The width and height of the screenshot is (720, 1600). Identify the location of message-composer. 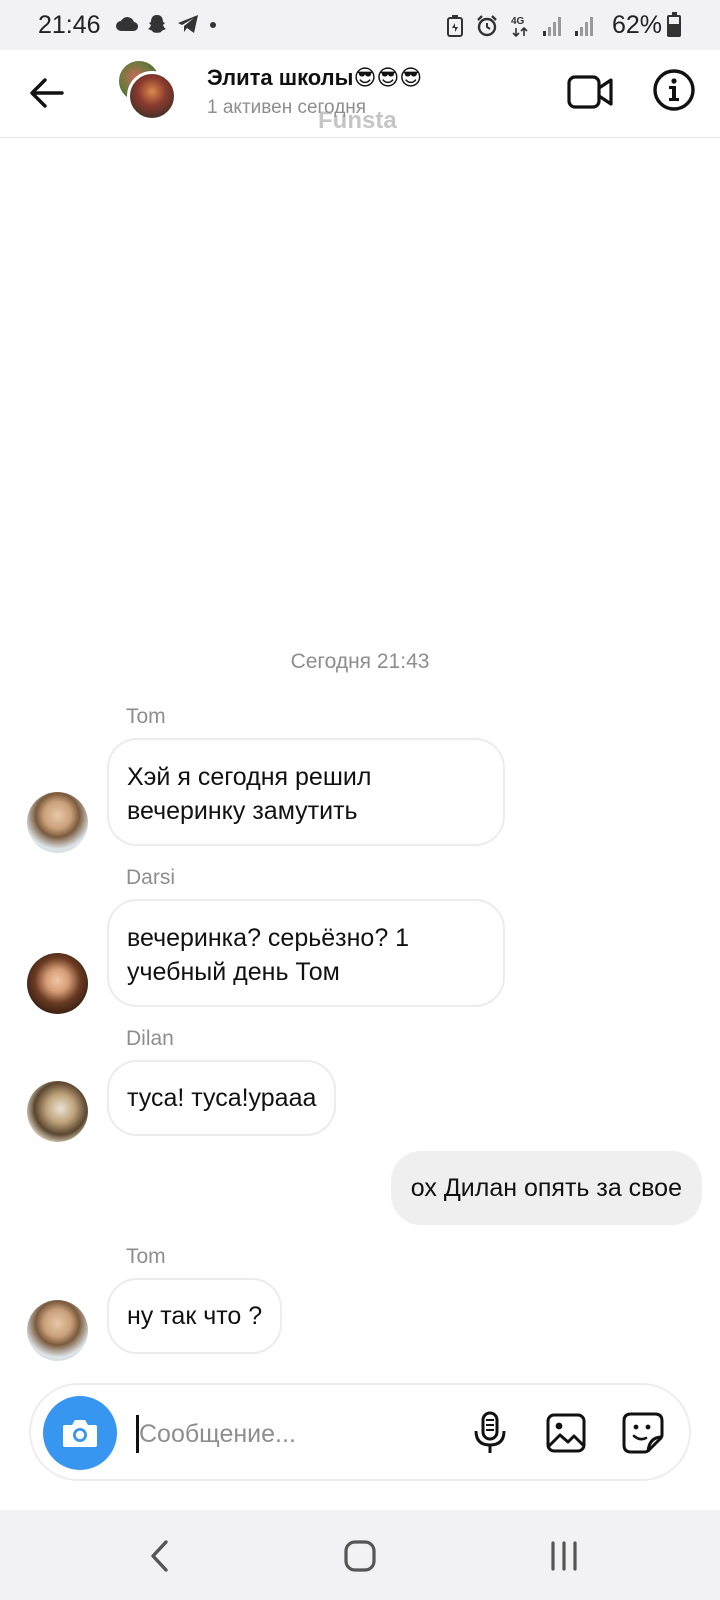
(360, 1432).